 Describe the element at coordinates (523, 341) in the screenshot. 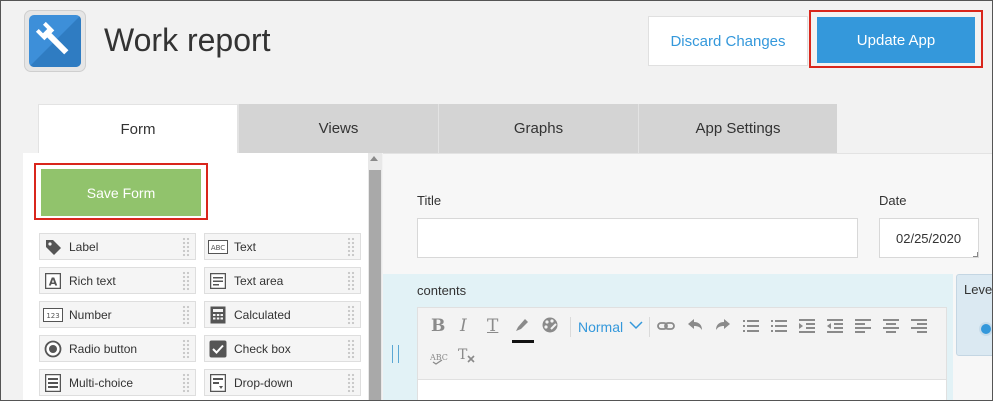

I see `highlight-color-bar` at that location.